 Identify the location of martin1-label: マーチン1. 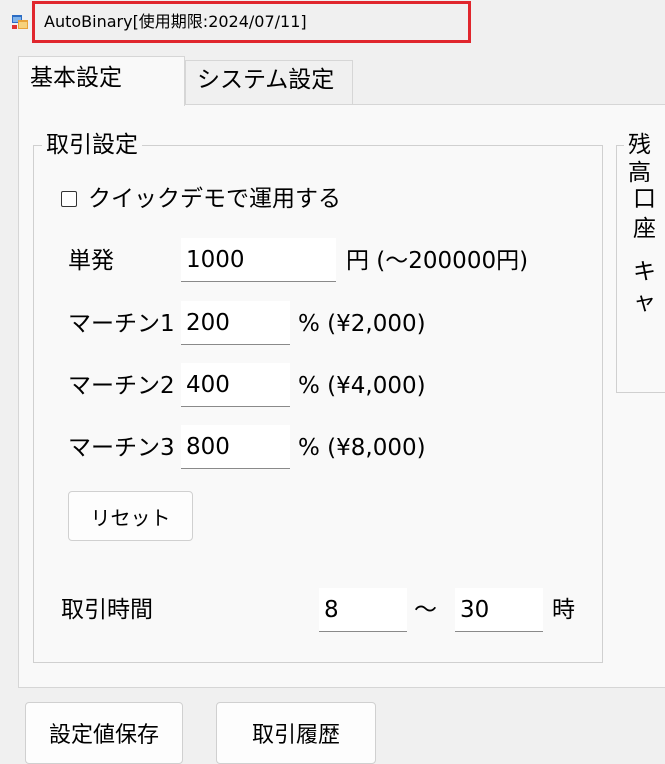
(121, 324).